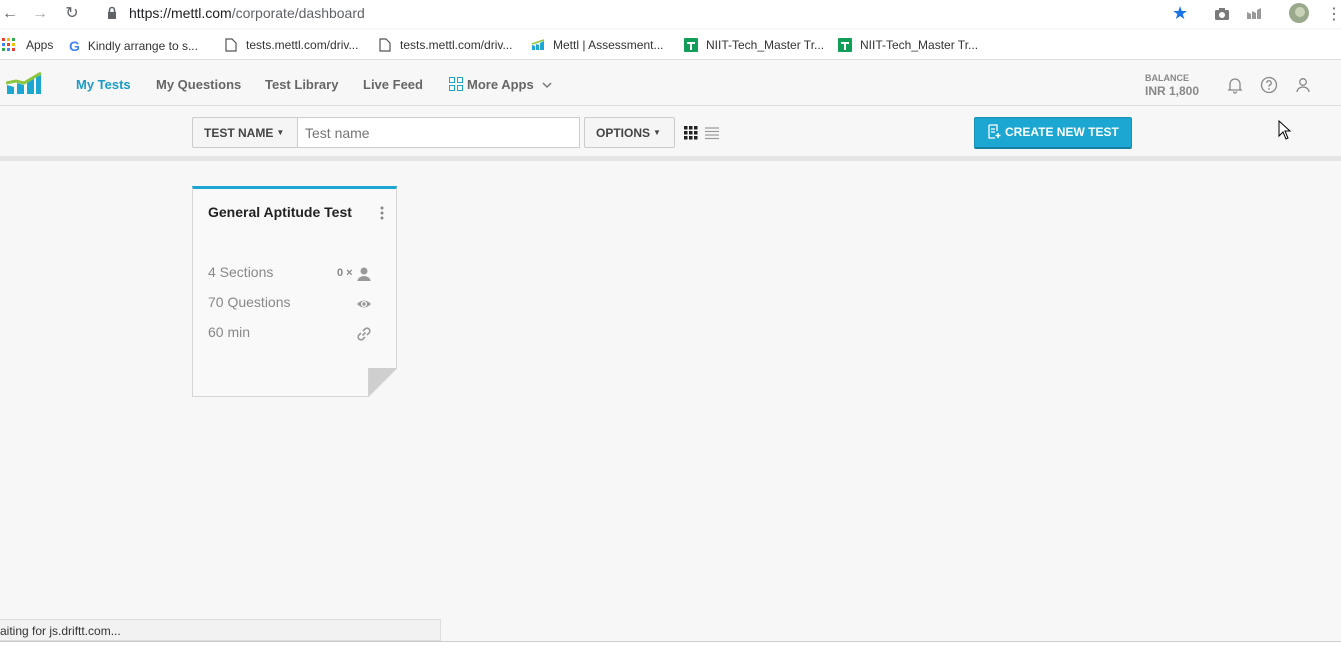  What do you see at coordinates (1254, 14) in the screenshot?
I see `mettl-extension-icon` at bounding box center [1254, 14].